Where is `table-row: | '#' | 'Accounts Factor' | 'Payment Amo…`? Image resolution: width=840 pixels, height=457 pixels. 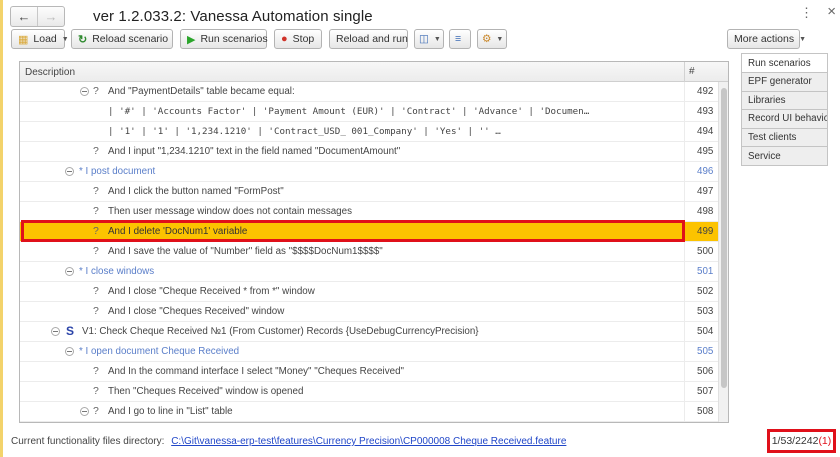
table-row: | '#' | 'Accounts Factor' | 'Payment Amo… is located at coordinates (369, 112).